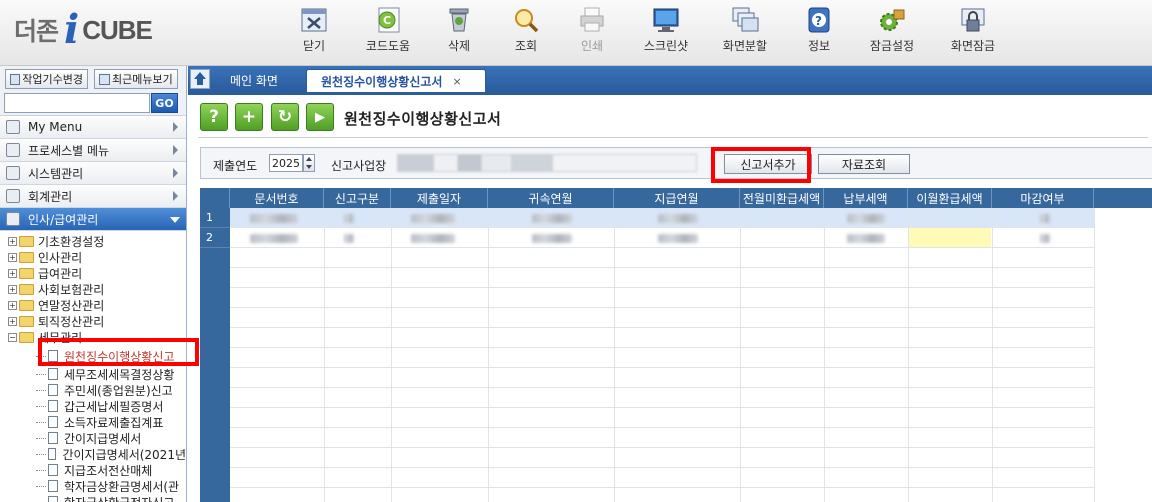  What do you see at coordinates (215, 238) in the screenshot?
I see `row-number: 2` at bounding box center [215, 238].